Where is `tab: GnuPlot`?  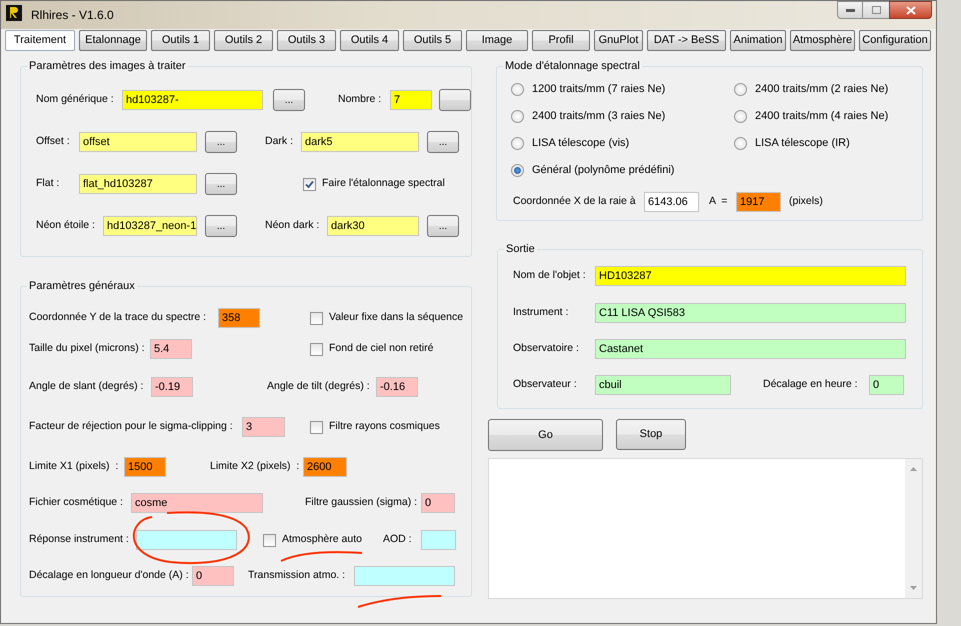 tab: GnuPlot is located at coordinates (618, 40).